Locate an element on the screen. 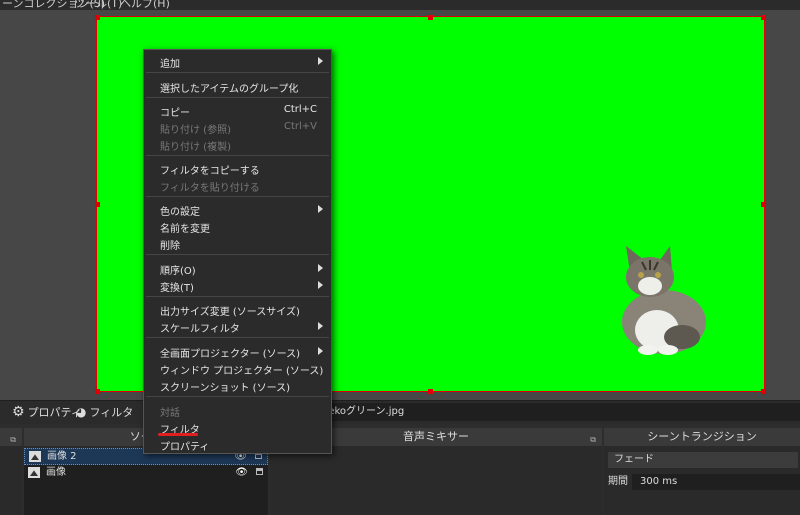  menu-item-resize-output: 出力サイズ変更 (ソースサイズ) is located at coordinates (230, 310).